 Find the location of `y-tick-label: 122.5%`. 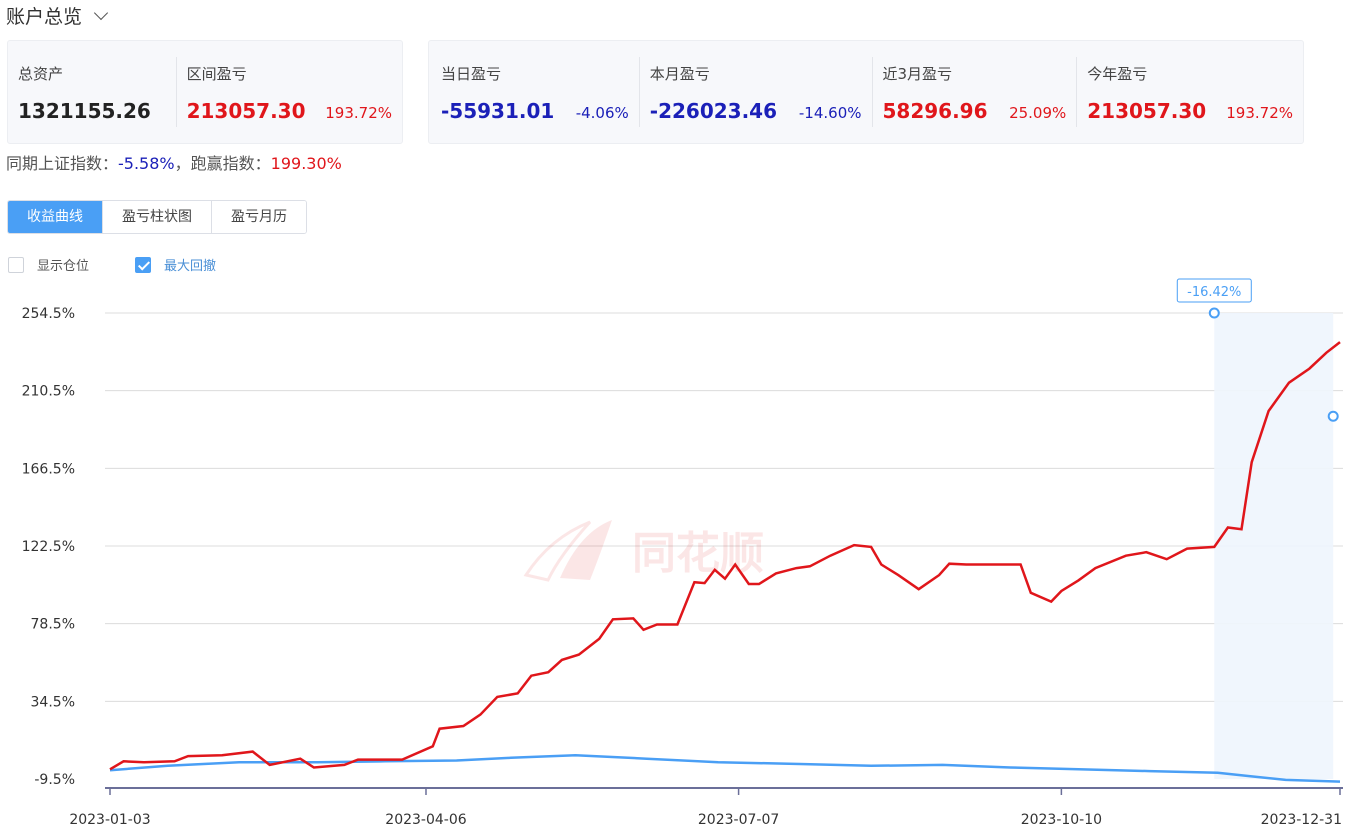

y-tick-label: 122.5% is located at coordinates (48, 547).